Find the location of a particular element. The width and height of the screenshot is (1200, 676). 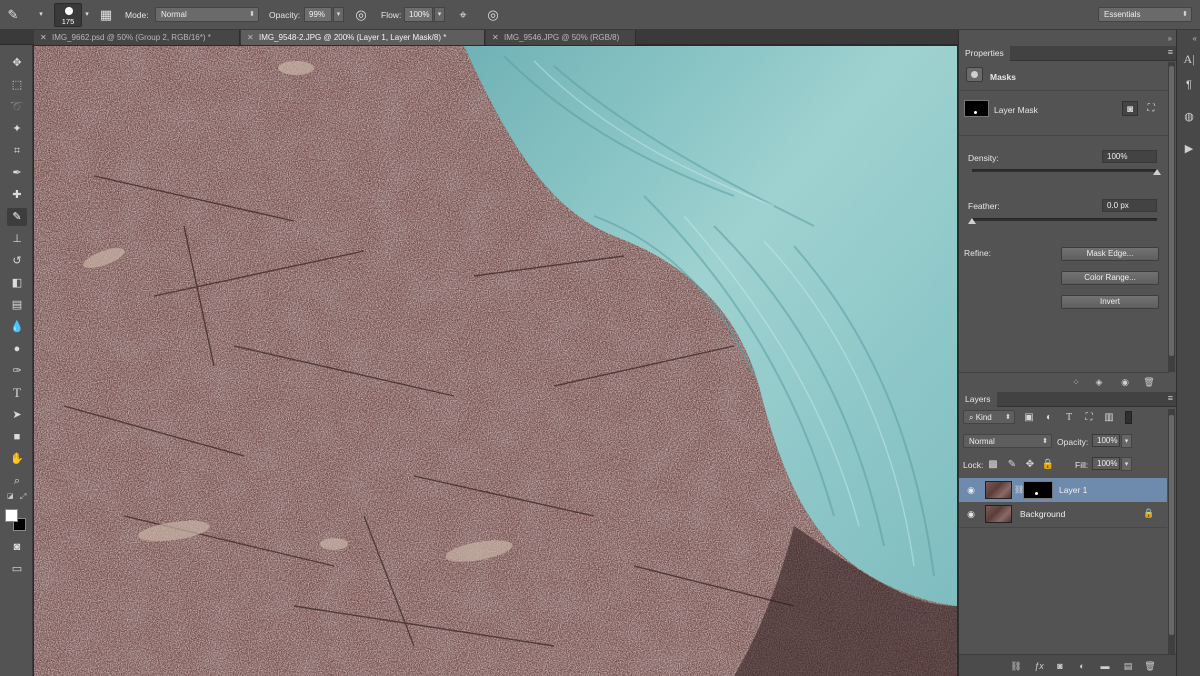

flow-input: 100% is located at coordinates (418, 14).